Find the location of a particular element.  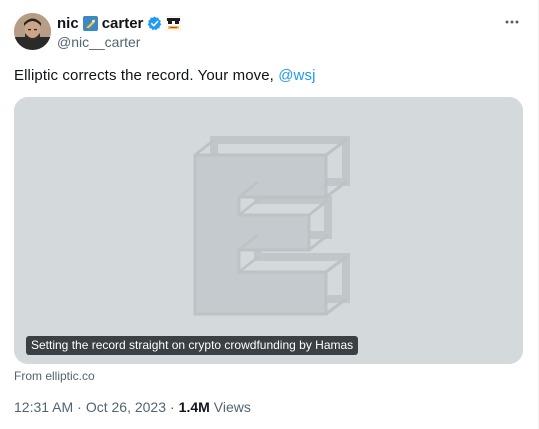

rocket-emoji-icon is located at coordinates (90, 23).